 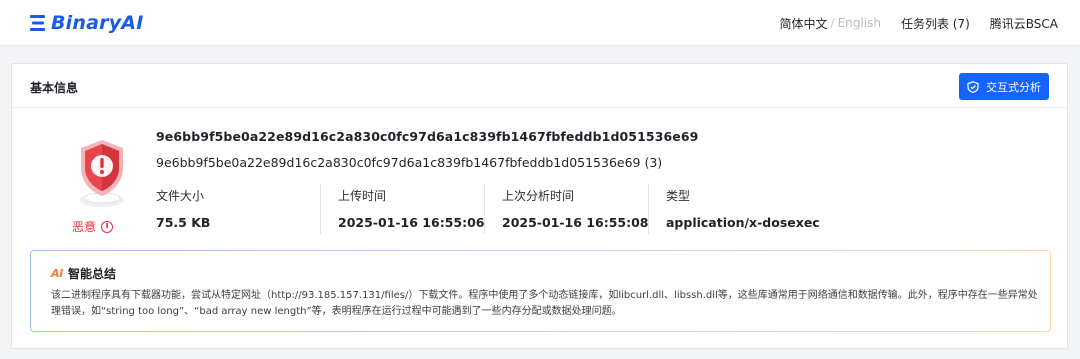 I want to click on verdict-badge: 恶意 i, so click(x=93, y=226).